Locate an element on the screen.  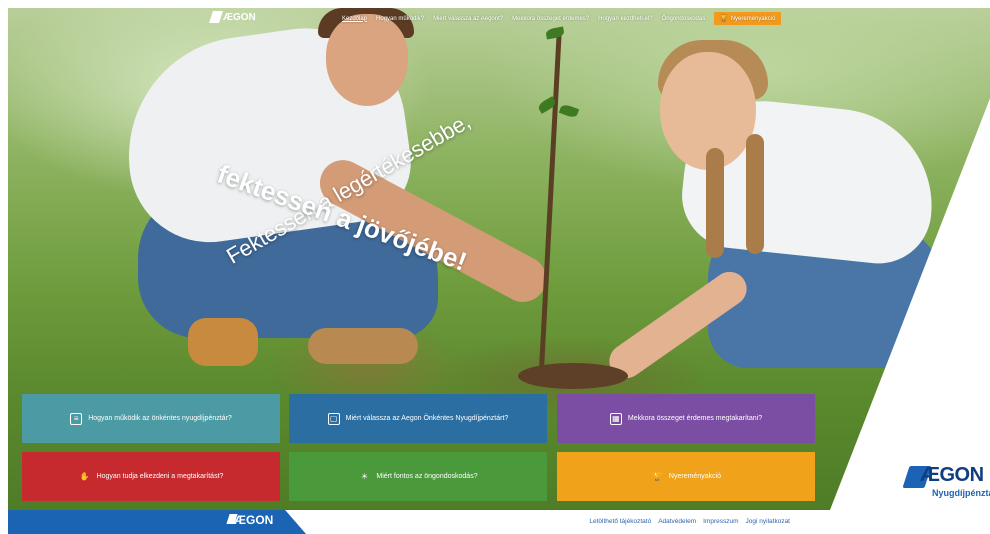
hero-photo-sapling is located at coordinates (550, 198).